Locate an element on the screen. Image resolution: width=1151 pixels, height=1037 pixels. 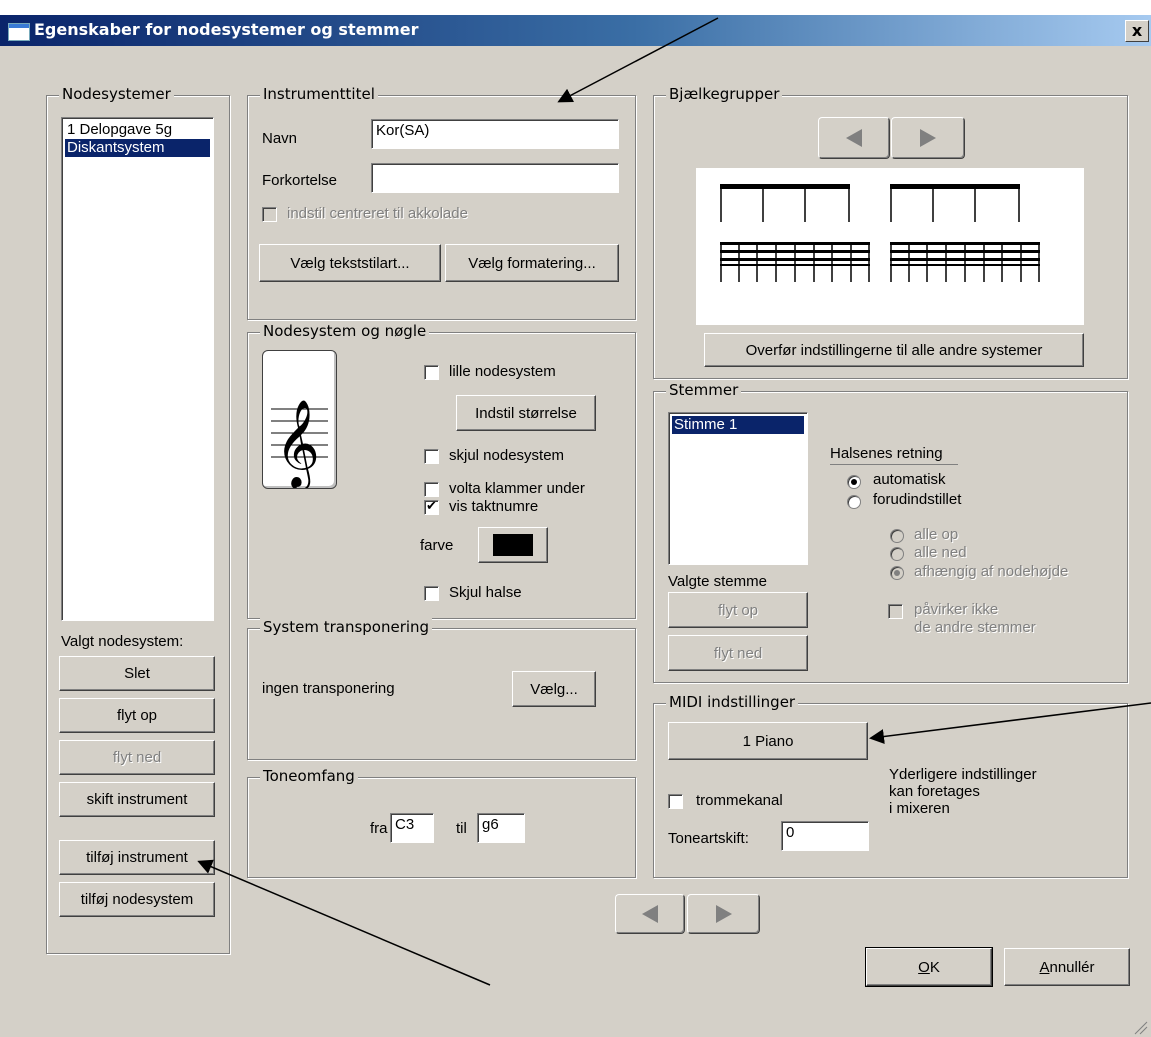
centreret-checkbox is located at coordinates (269, 214).